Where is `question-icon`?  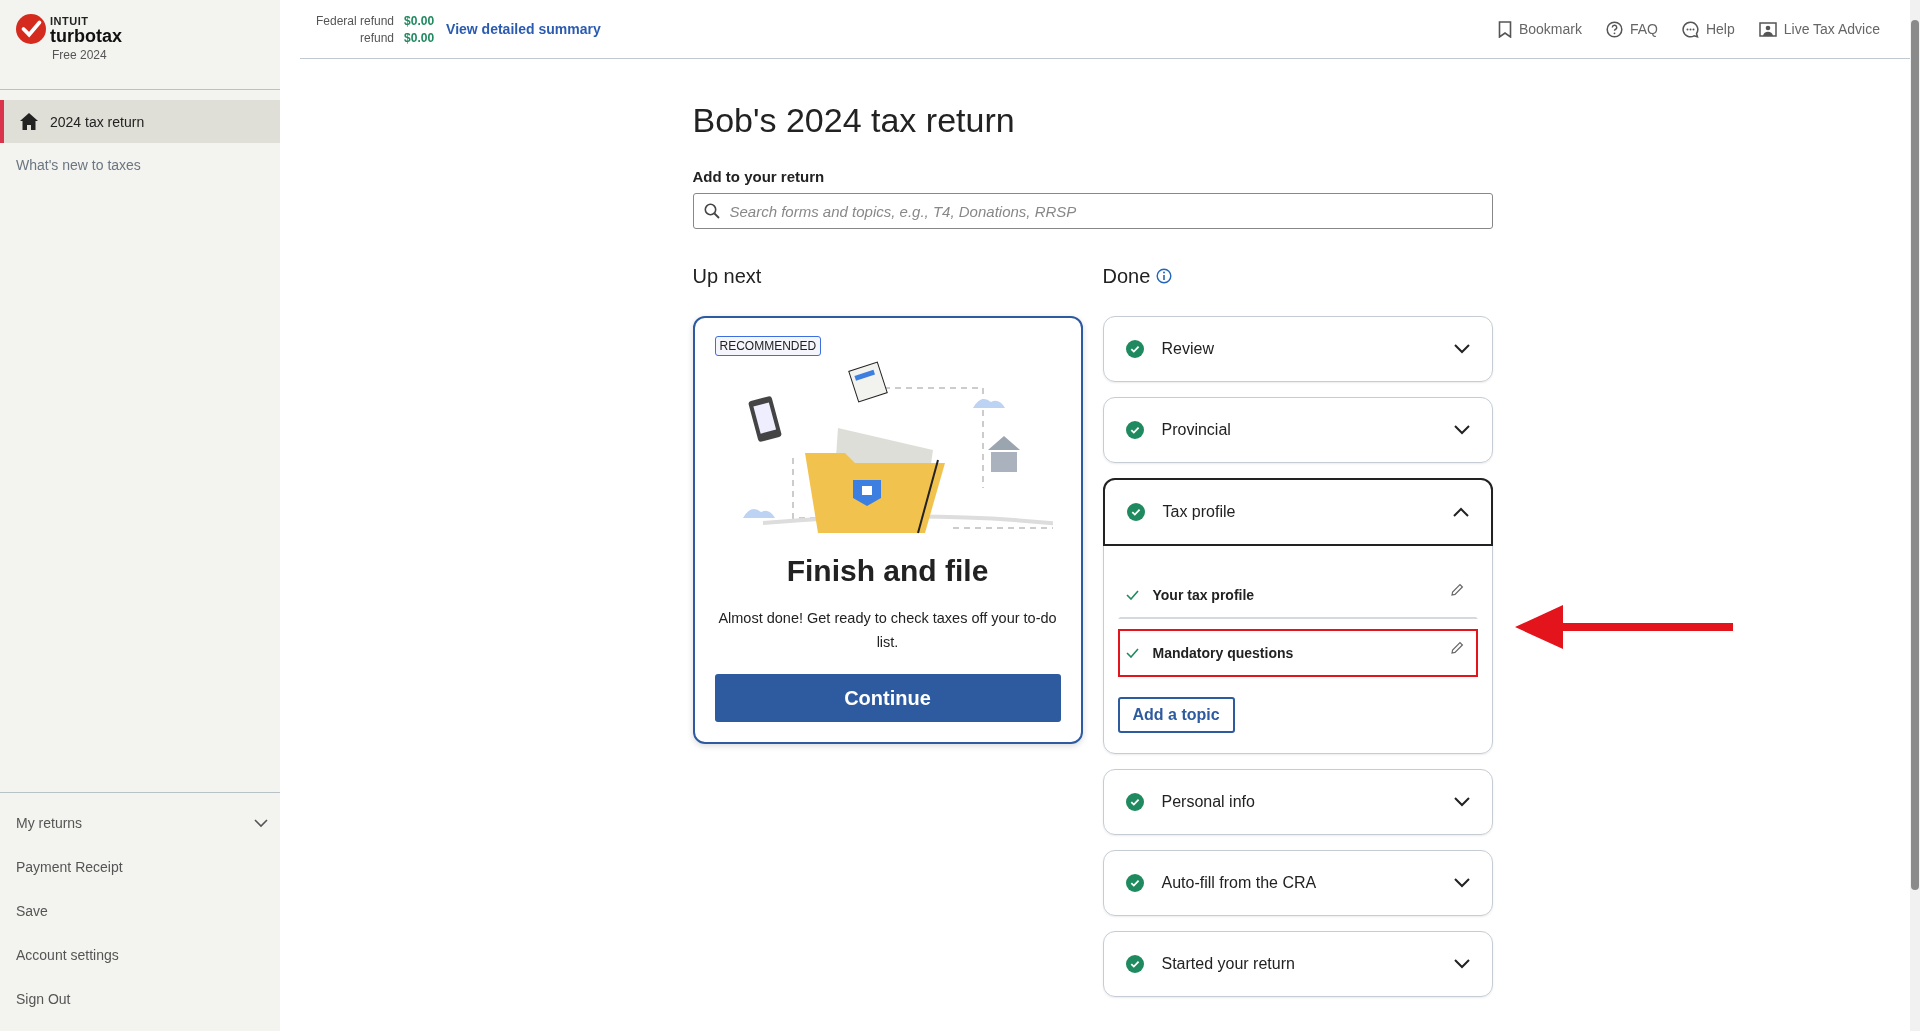
question-icon is located at coordinates (1614, 29).